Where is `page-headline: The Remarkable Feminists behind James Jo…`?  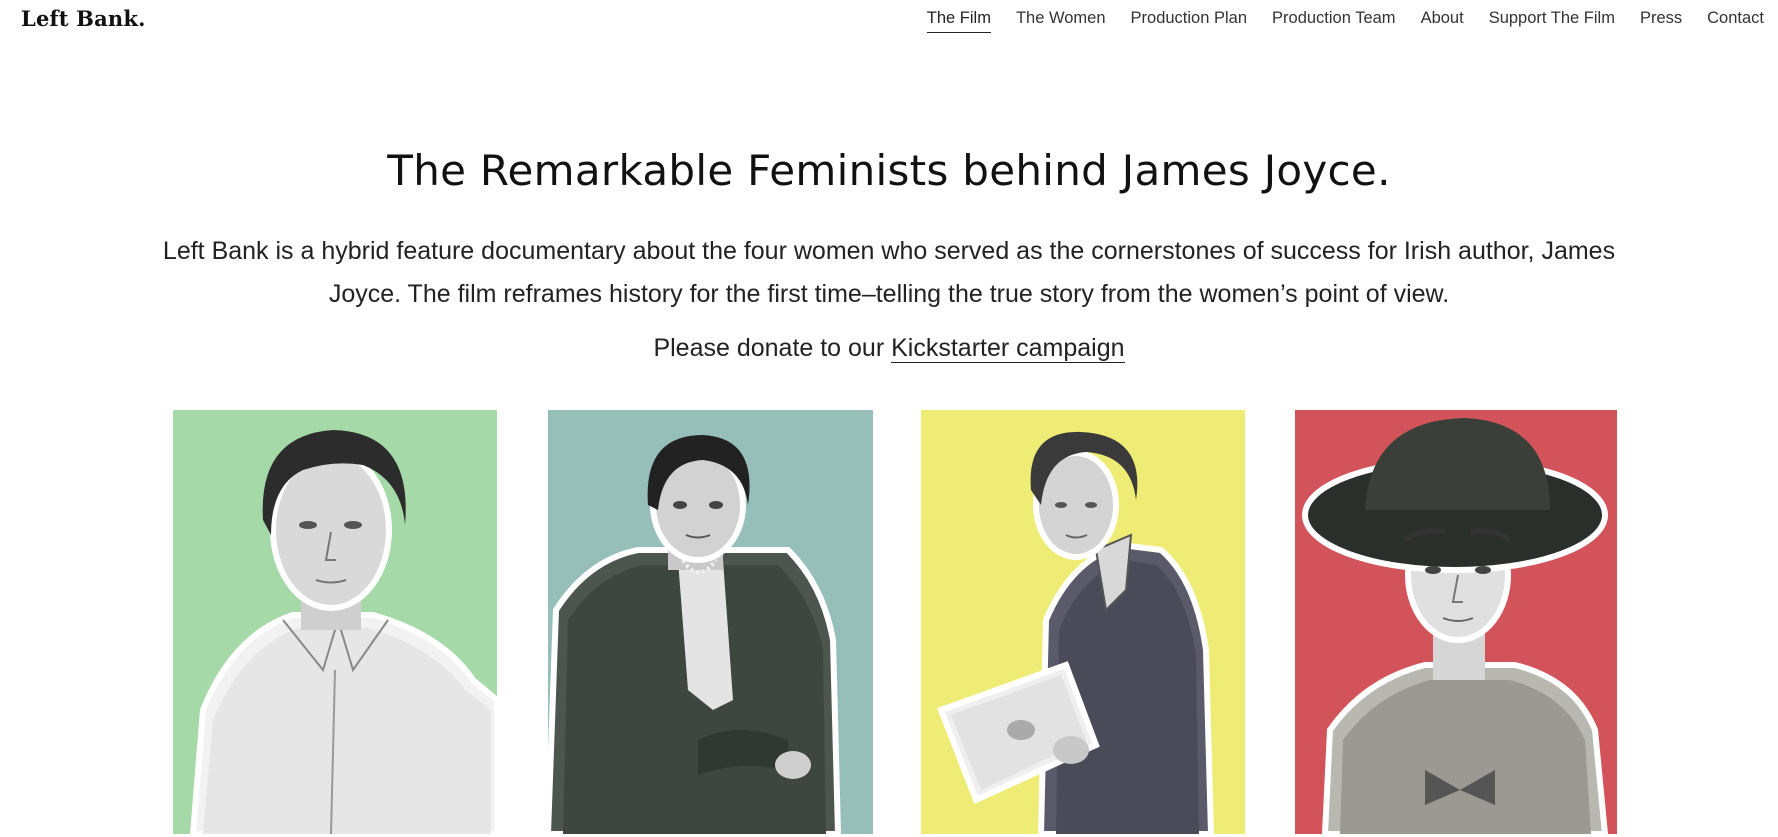
page-headline: The Remarkable Feminists behind James Jo… is located at coordinates (889, 170).